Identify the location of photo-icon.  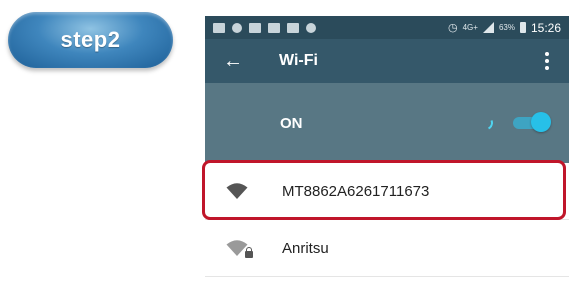
(255, 27).